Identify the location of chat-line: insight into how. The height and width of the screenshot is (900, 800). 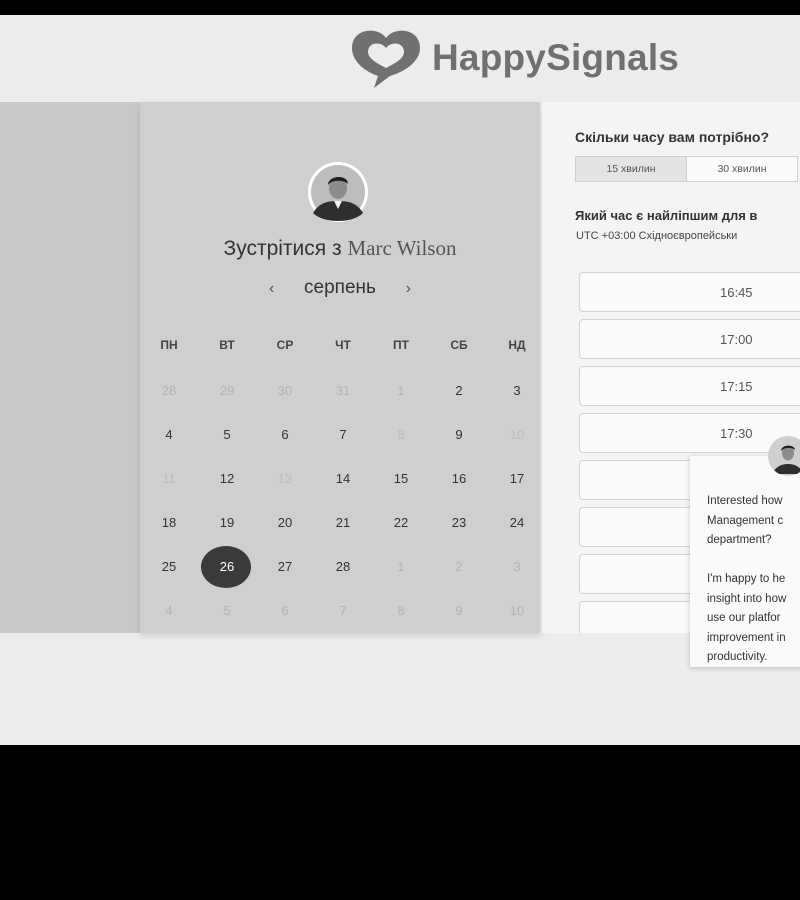
(747, 598).